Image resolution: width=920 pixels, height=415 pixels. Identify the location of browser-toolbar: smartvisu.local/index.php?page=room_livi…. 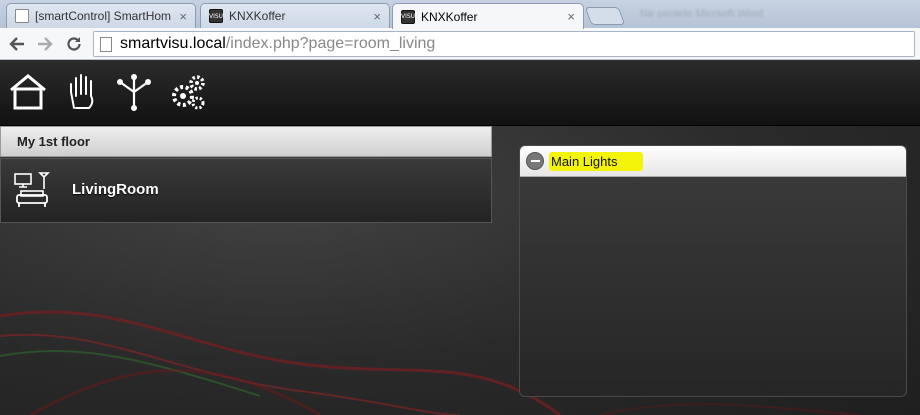
(460, 44).